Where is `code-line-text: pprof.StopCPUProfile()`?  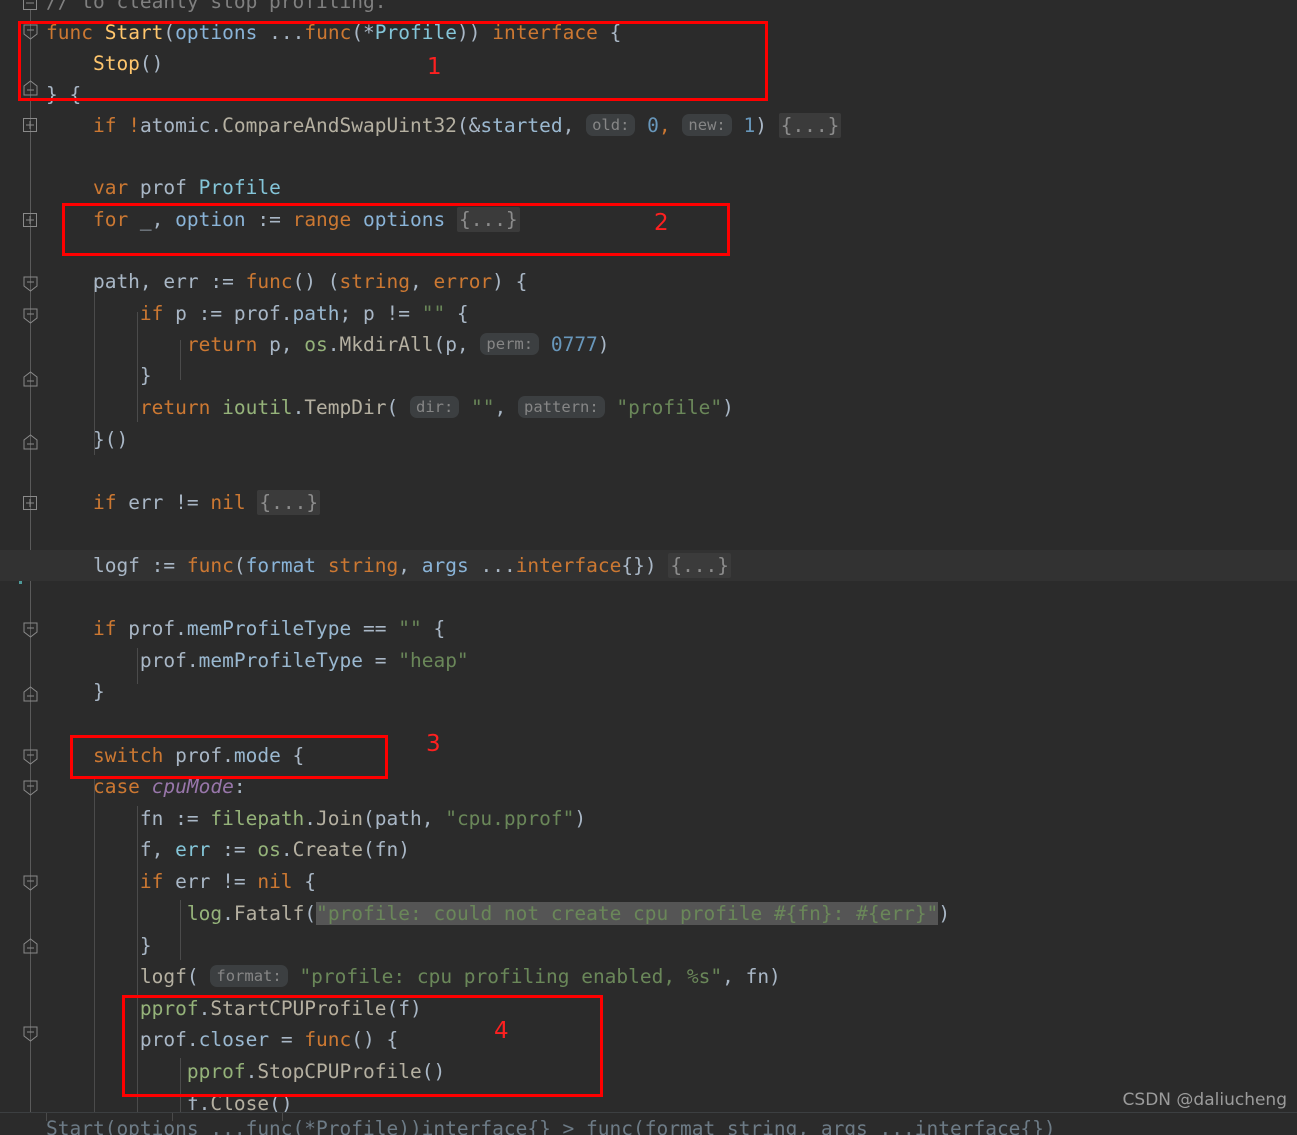 code-line-text: pprof.StopCPUProfile() is located at coordinates (316, 1071).